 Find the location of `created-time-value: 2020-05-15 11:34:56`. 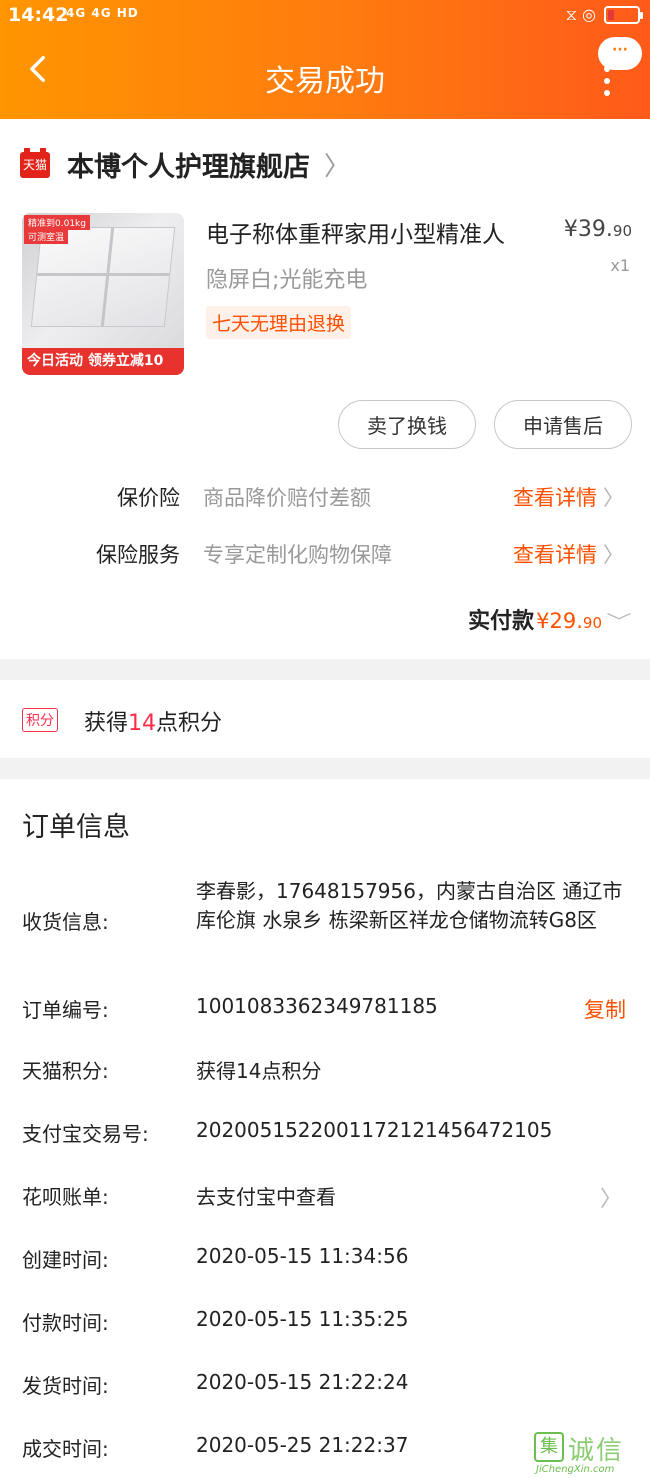

created-time-value: 2020-05-15 11:34:56 is located at coordinates (302, 1256).